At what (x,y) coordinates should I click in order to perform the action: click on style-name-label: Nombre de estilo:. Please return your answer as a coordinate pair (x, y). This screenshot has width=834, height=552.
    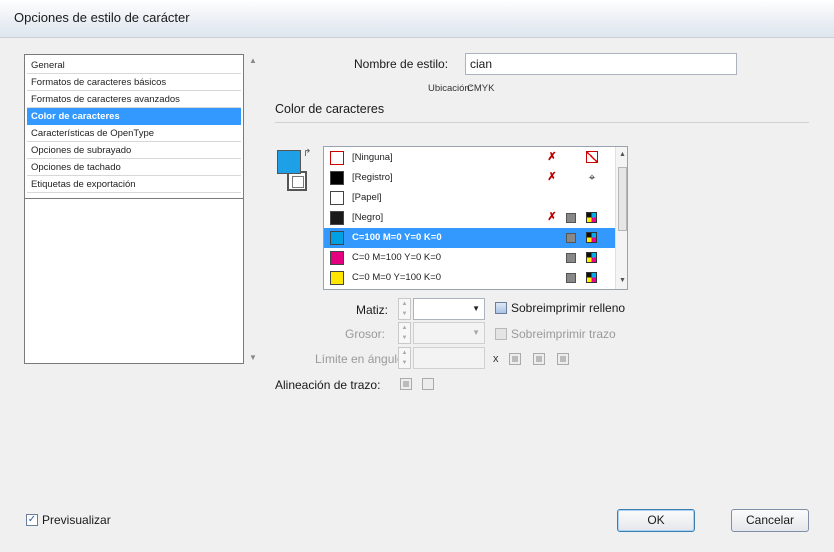
    Looking at the image, I should click on (401, 64).